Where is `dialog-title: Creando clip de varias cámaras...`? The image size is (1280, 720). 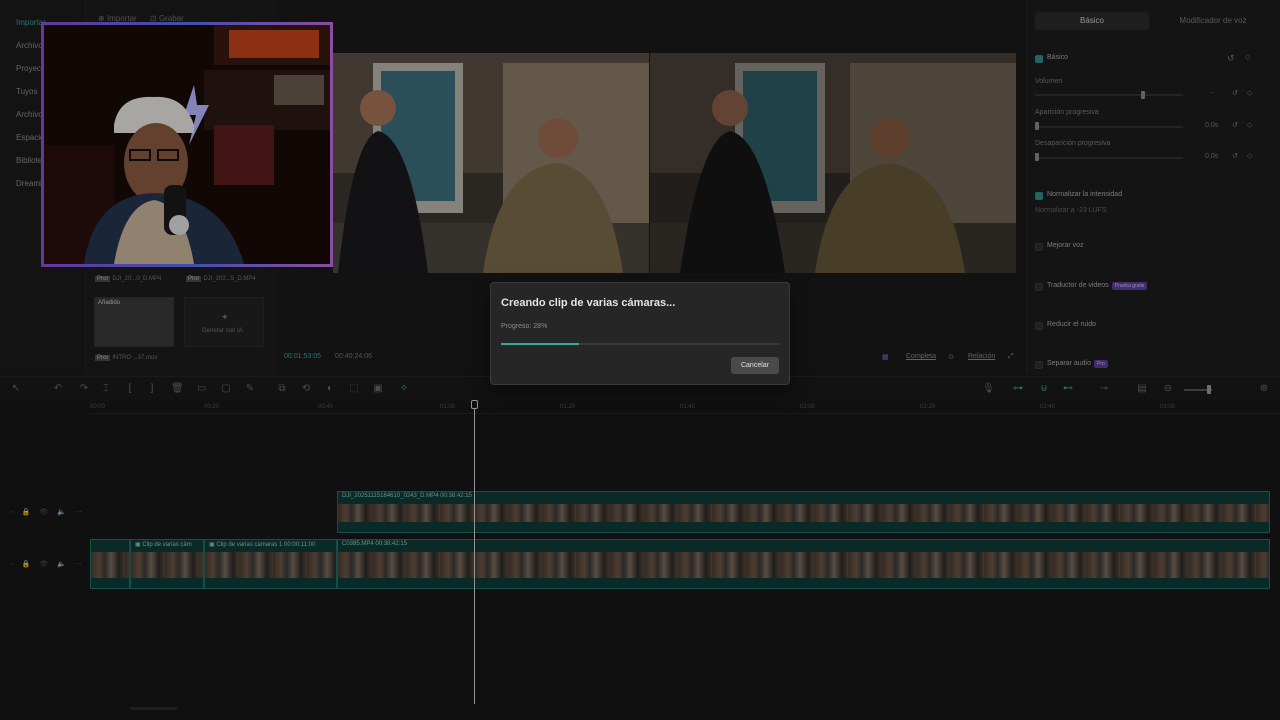 dialog-title: Creando clip de varias cámaras... is located at coordinates (588, 303).